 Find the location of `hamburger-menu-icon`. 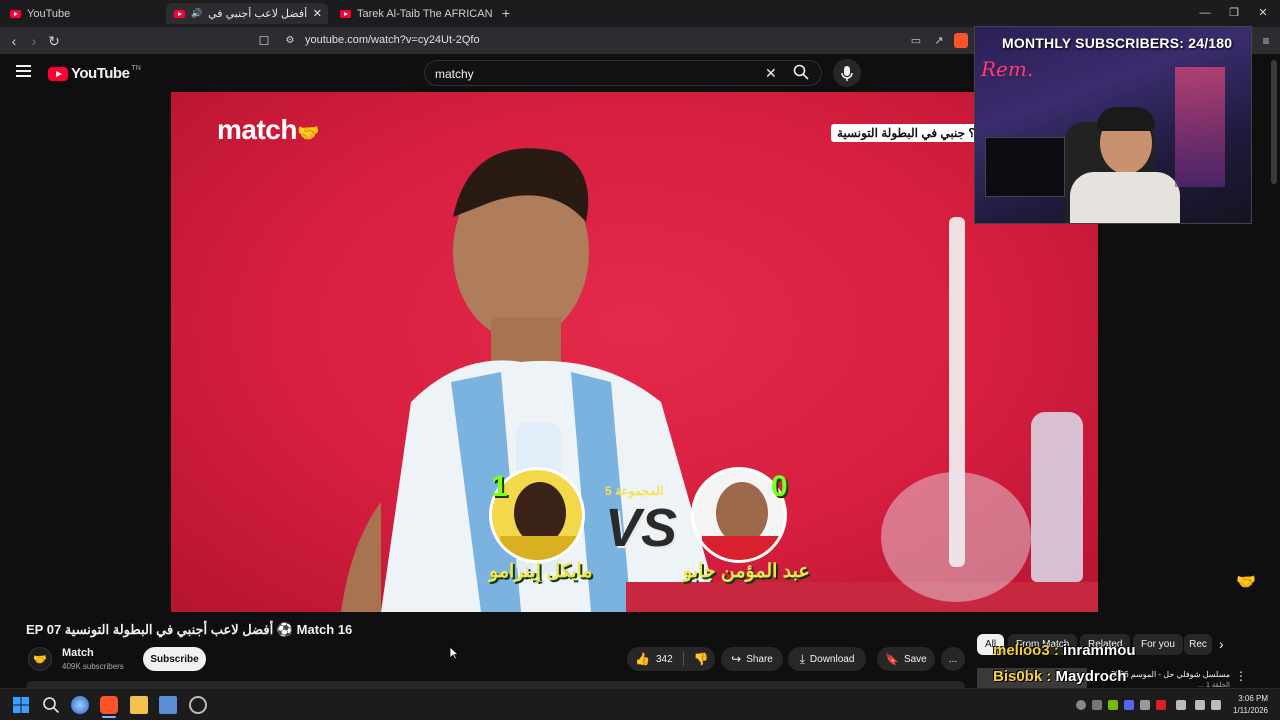

hamburger-menu-icon is located at coordinates (23, 71).